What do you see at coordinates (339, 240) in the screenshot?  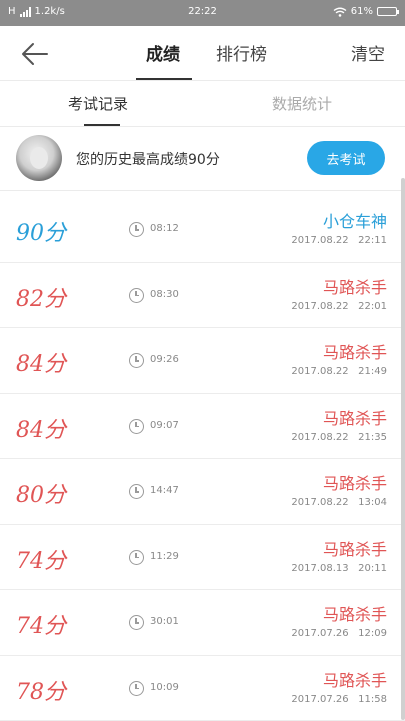 I see `record-date: 2017.08.22 22:11` at bounding box center [339, 240].